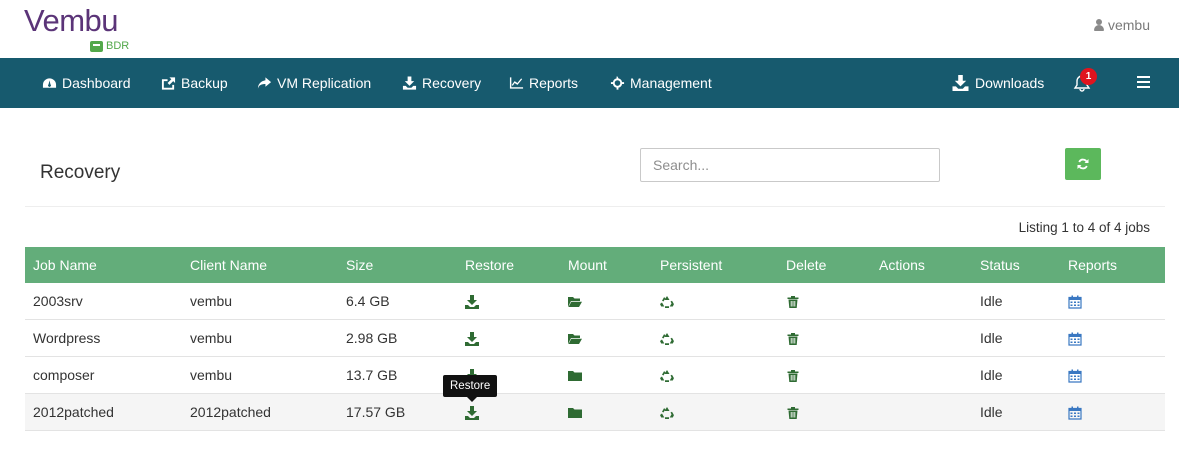 The width and height of the screenshot is (1179, 469). Describe the element at coordinates (96, 83) in the screenshot. I see `nav-dashboard-label: Dashboard` at that location.